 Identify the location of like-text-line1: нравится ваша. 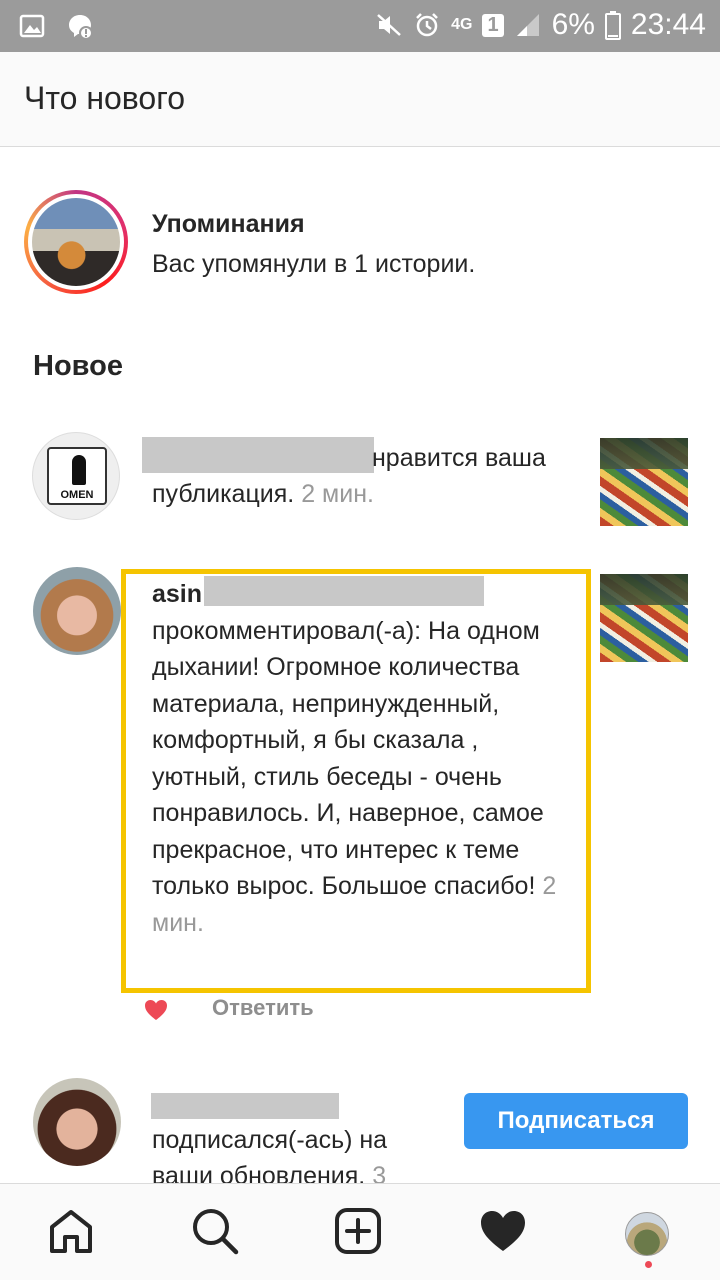
(459, 458).